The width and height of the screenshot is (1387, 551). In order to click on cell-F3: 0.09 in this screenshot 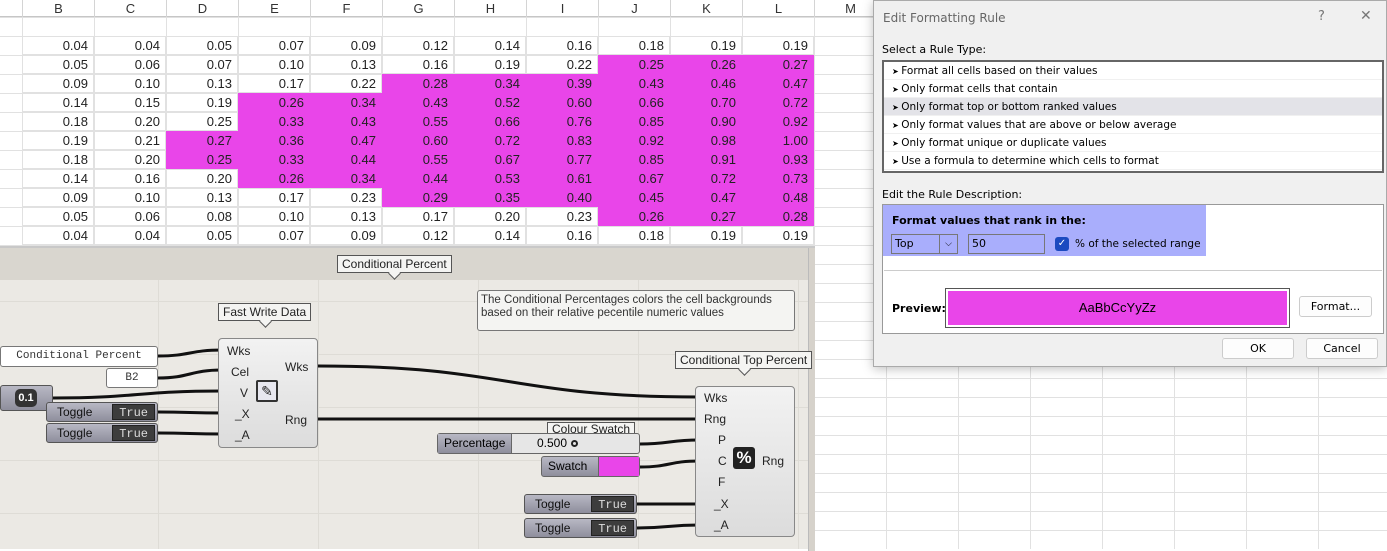, I will do `click(346, 45)`.